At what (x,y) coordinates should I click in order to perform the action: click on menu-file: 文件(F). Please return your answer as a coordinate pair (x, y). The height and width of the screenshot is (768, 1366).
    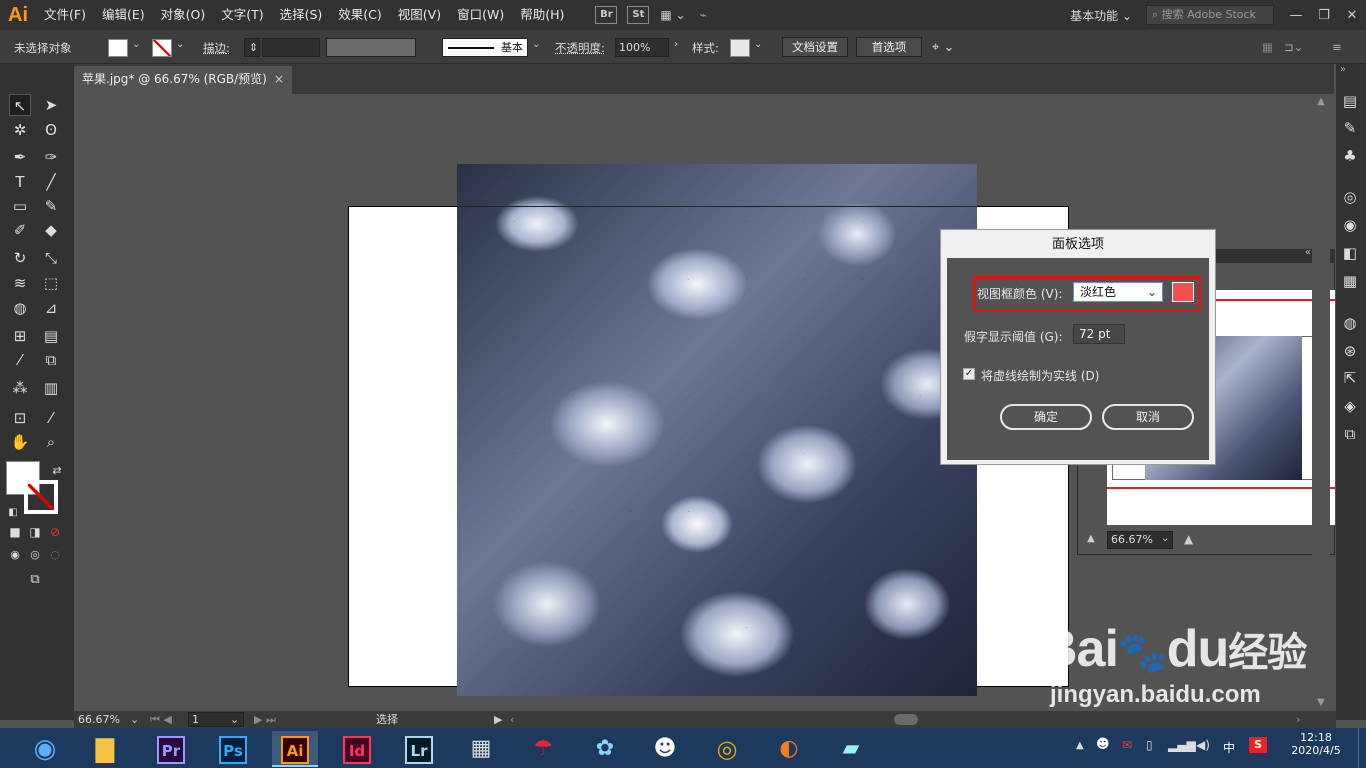
    Looking at the image, I should click on (65, 15).